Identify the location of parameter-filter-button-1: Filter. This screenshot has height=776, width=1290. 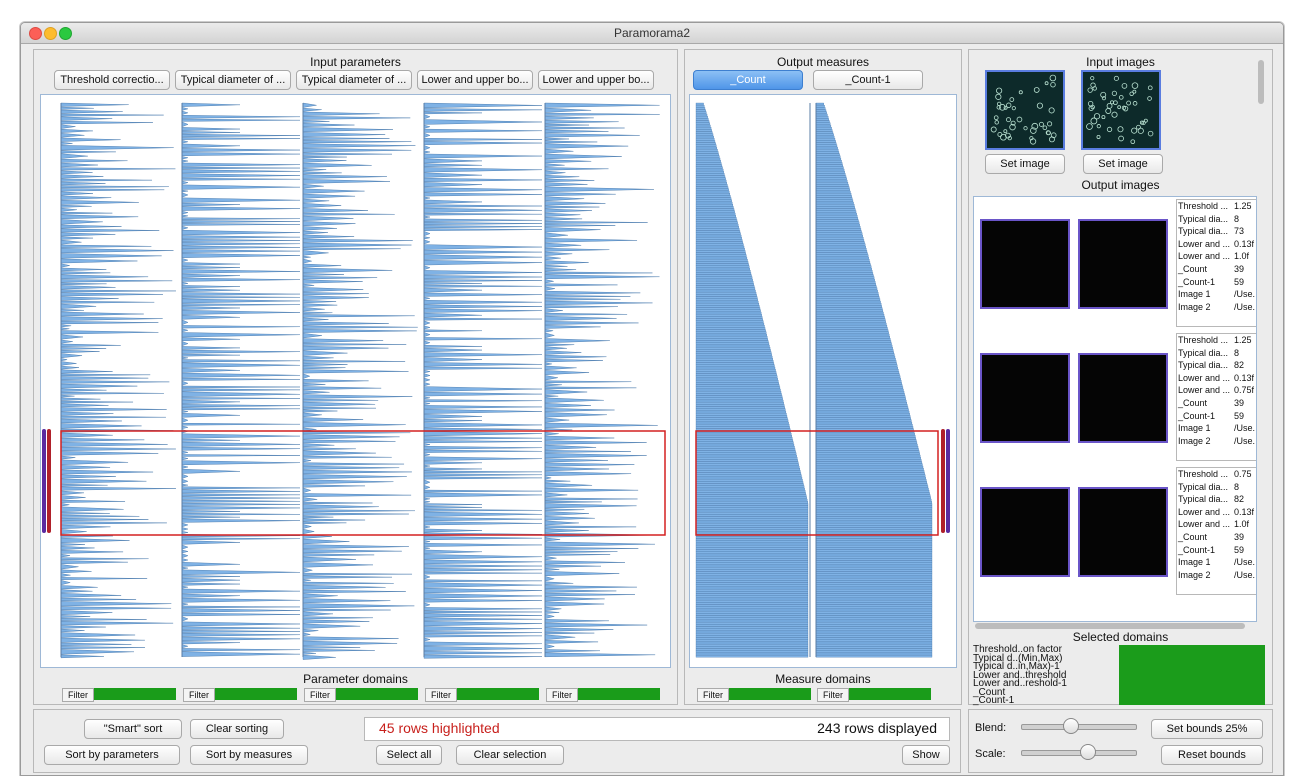
(78, 695).